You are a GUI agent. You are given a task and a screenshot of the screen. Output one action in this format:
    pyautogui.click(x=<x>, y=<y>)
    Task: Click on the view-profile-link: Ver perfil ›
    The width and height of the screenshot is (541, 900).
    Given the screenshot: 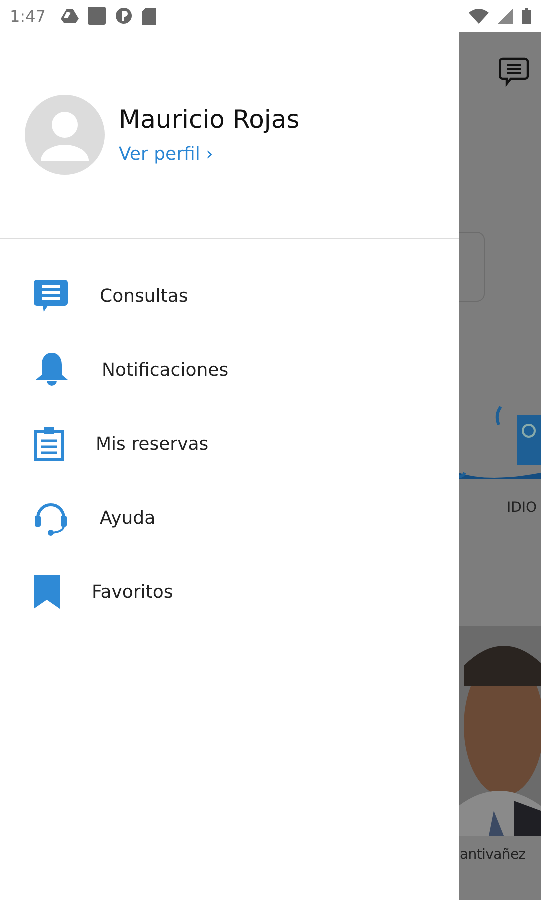 What is the action you would take?
    pyautogui.click(x=209, y=154)
    